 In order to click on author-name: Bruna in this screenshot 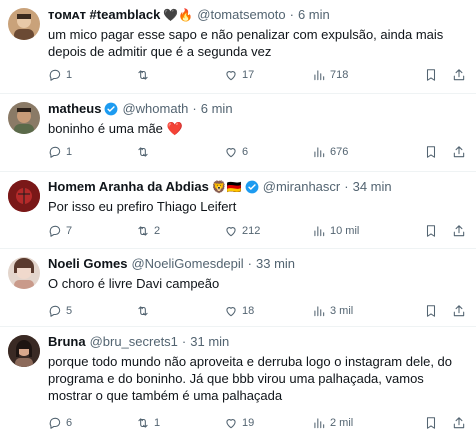, I will do `click(67, 342)`.